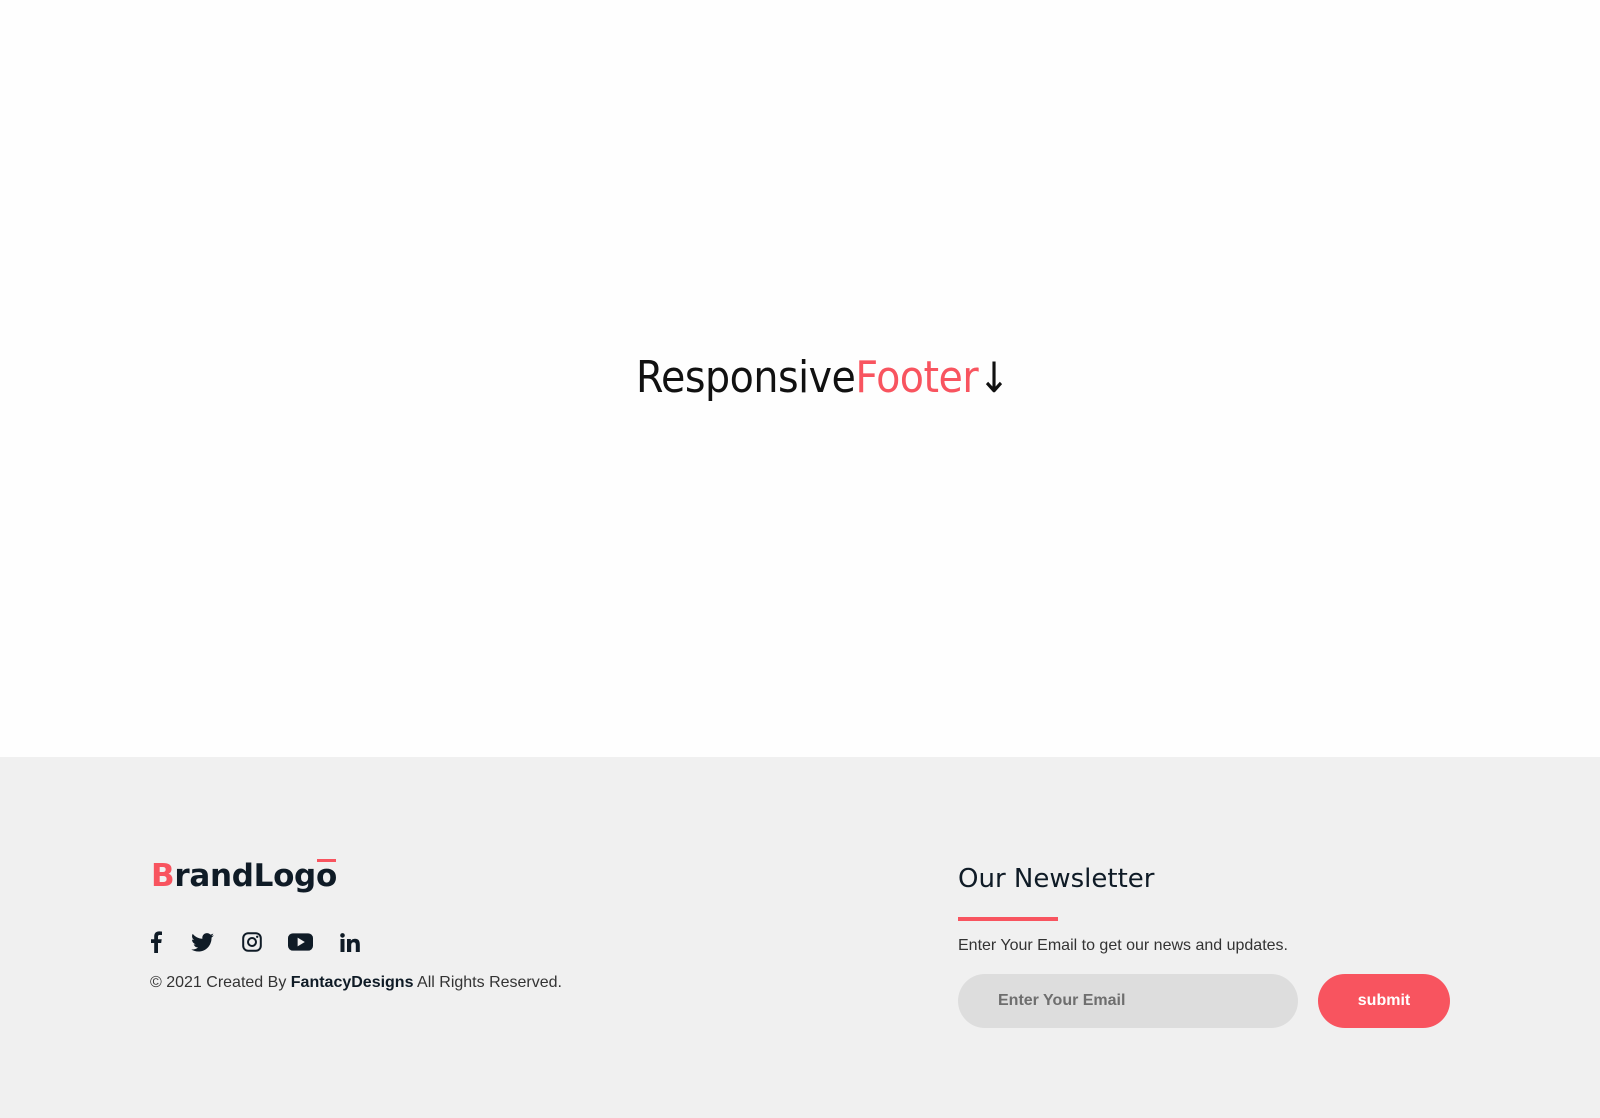 This screenshot has height=1118, width=1600. Describe the element at coordinates (1056, 879) in the screenshot. I see `newsletter-title: Our Newsletter` at that location.